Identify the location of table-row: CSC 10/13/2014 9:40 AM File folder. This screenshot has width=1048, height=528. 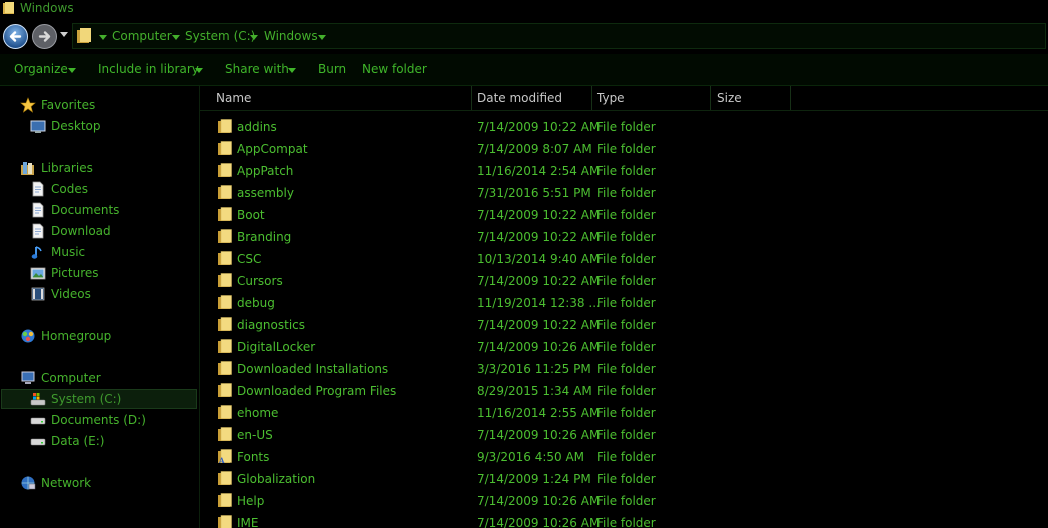
(624, 259).